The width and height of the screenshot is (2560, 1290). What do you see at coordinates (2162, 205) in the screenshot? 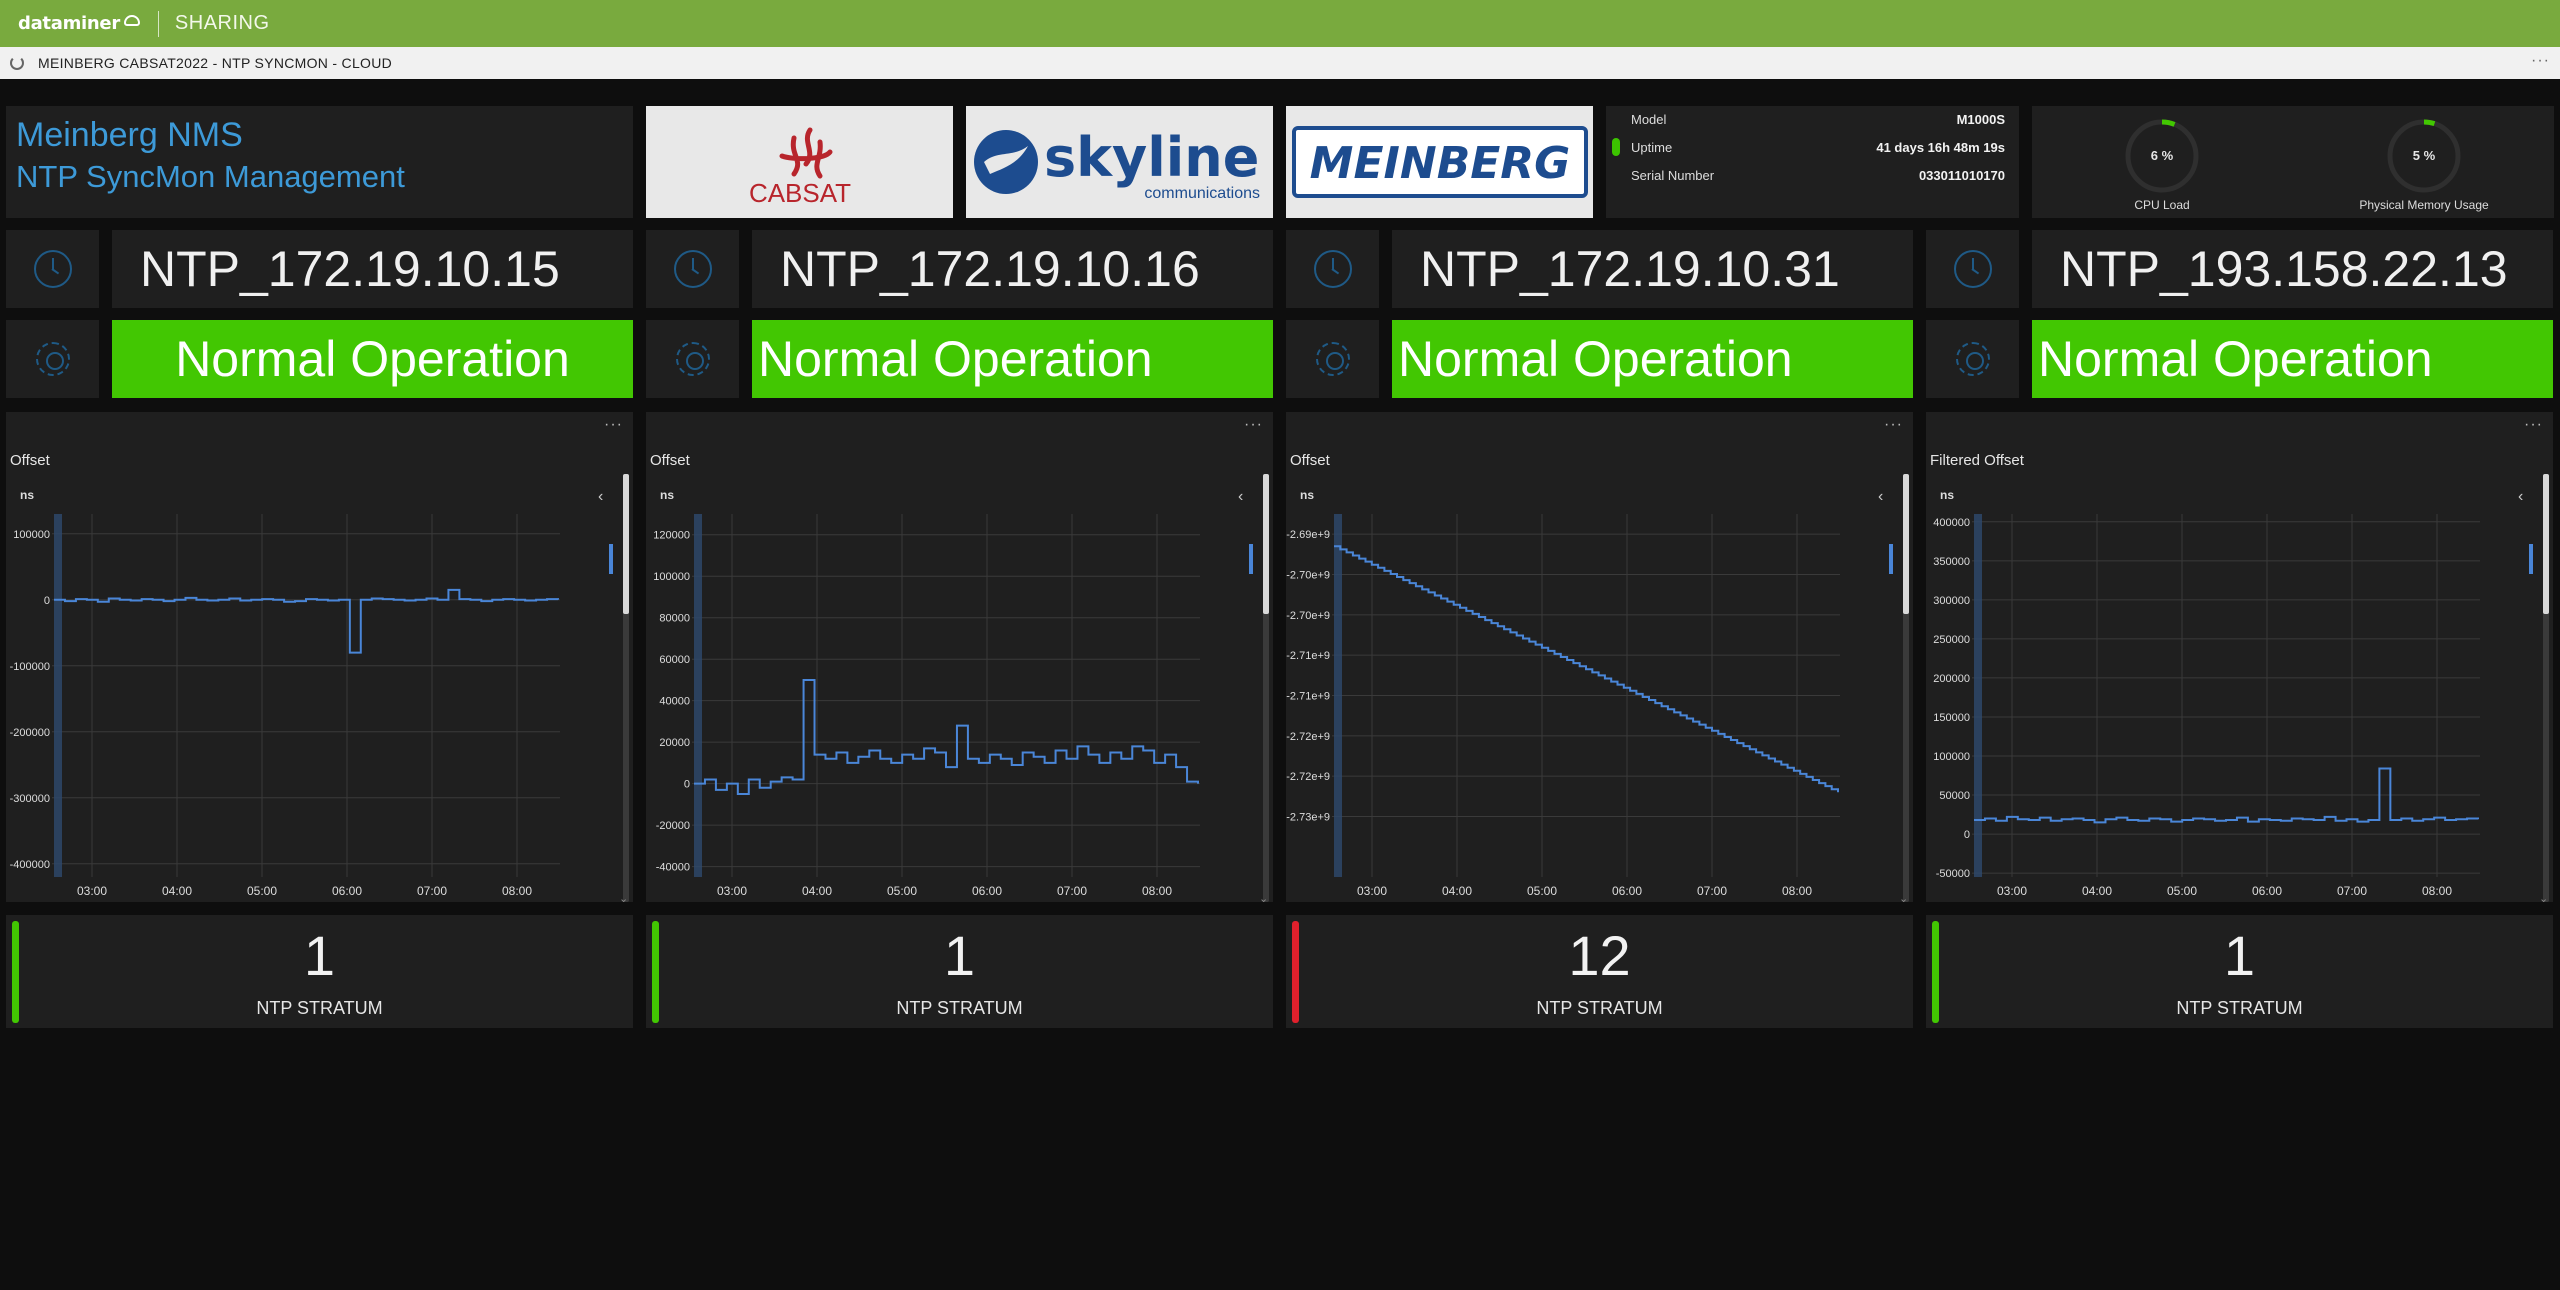
I see `cpu-load-label: CPU Load` at bounding box center [2162, 205].